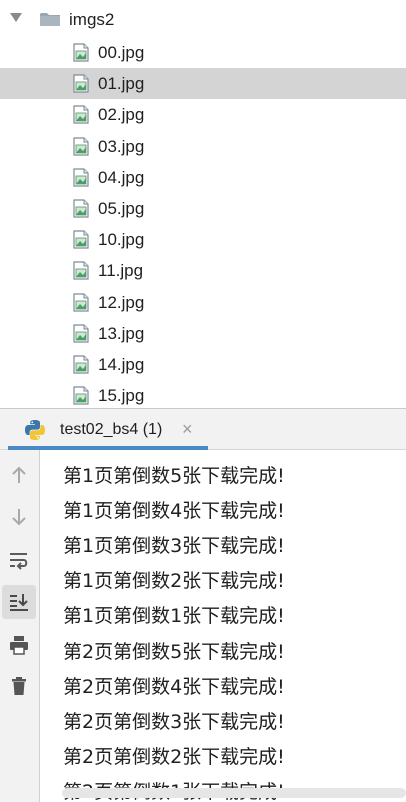  What do you see at coordinates (121, 333) in the screenshot?
I see `file-label: 13.jpg` at bounding box center [121, 333].